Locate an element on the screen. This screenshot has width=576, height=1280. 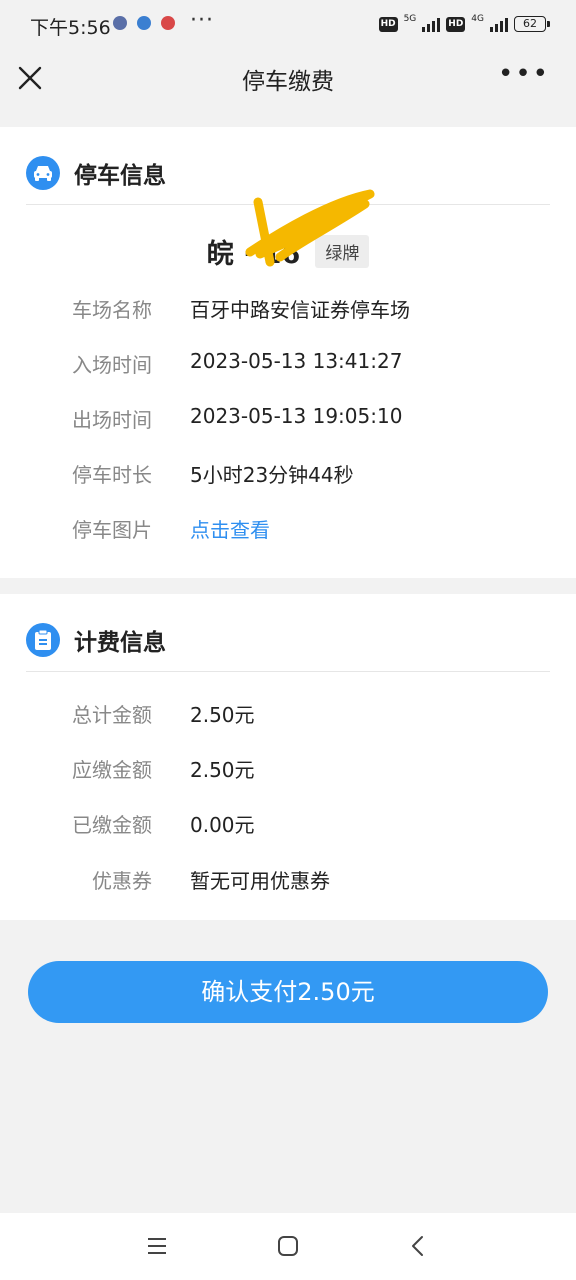
info-row-lot-name: 车场名称 百牙中路安信证券停车场 is located at coordinates (288, 309).